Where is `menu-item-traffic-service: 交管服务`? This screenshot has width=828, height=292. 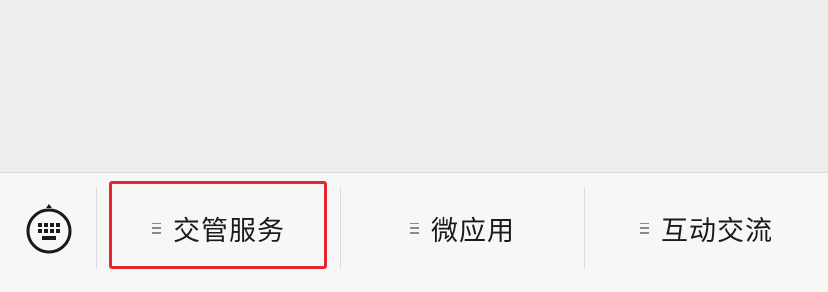
menu-item-traffic-service: 交管服务 is located at coordinates (218, 228).